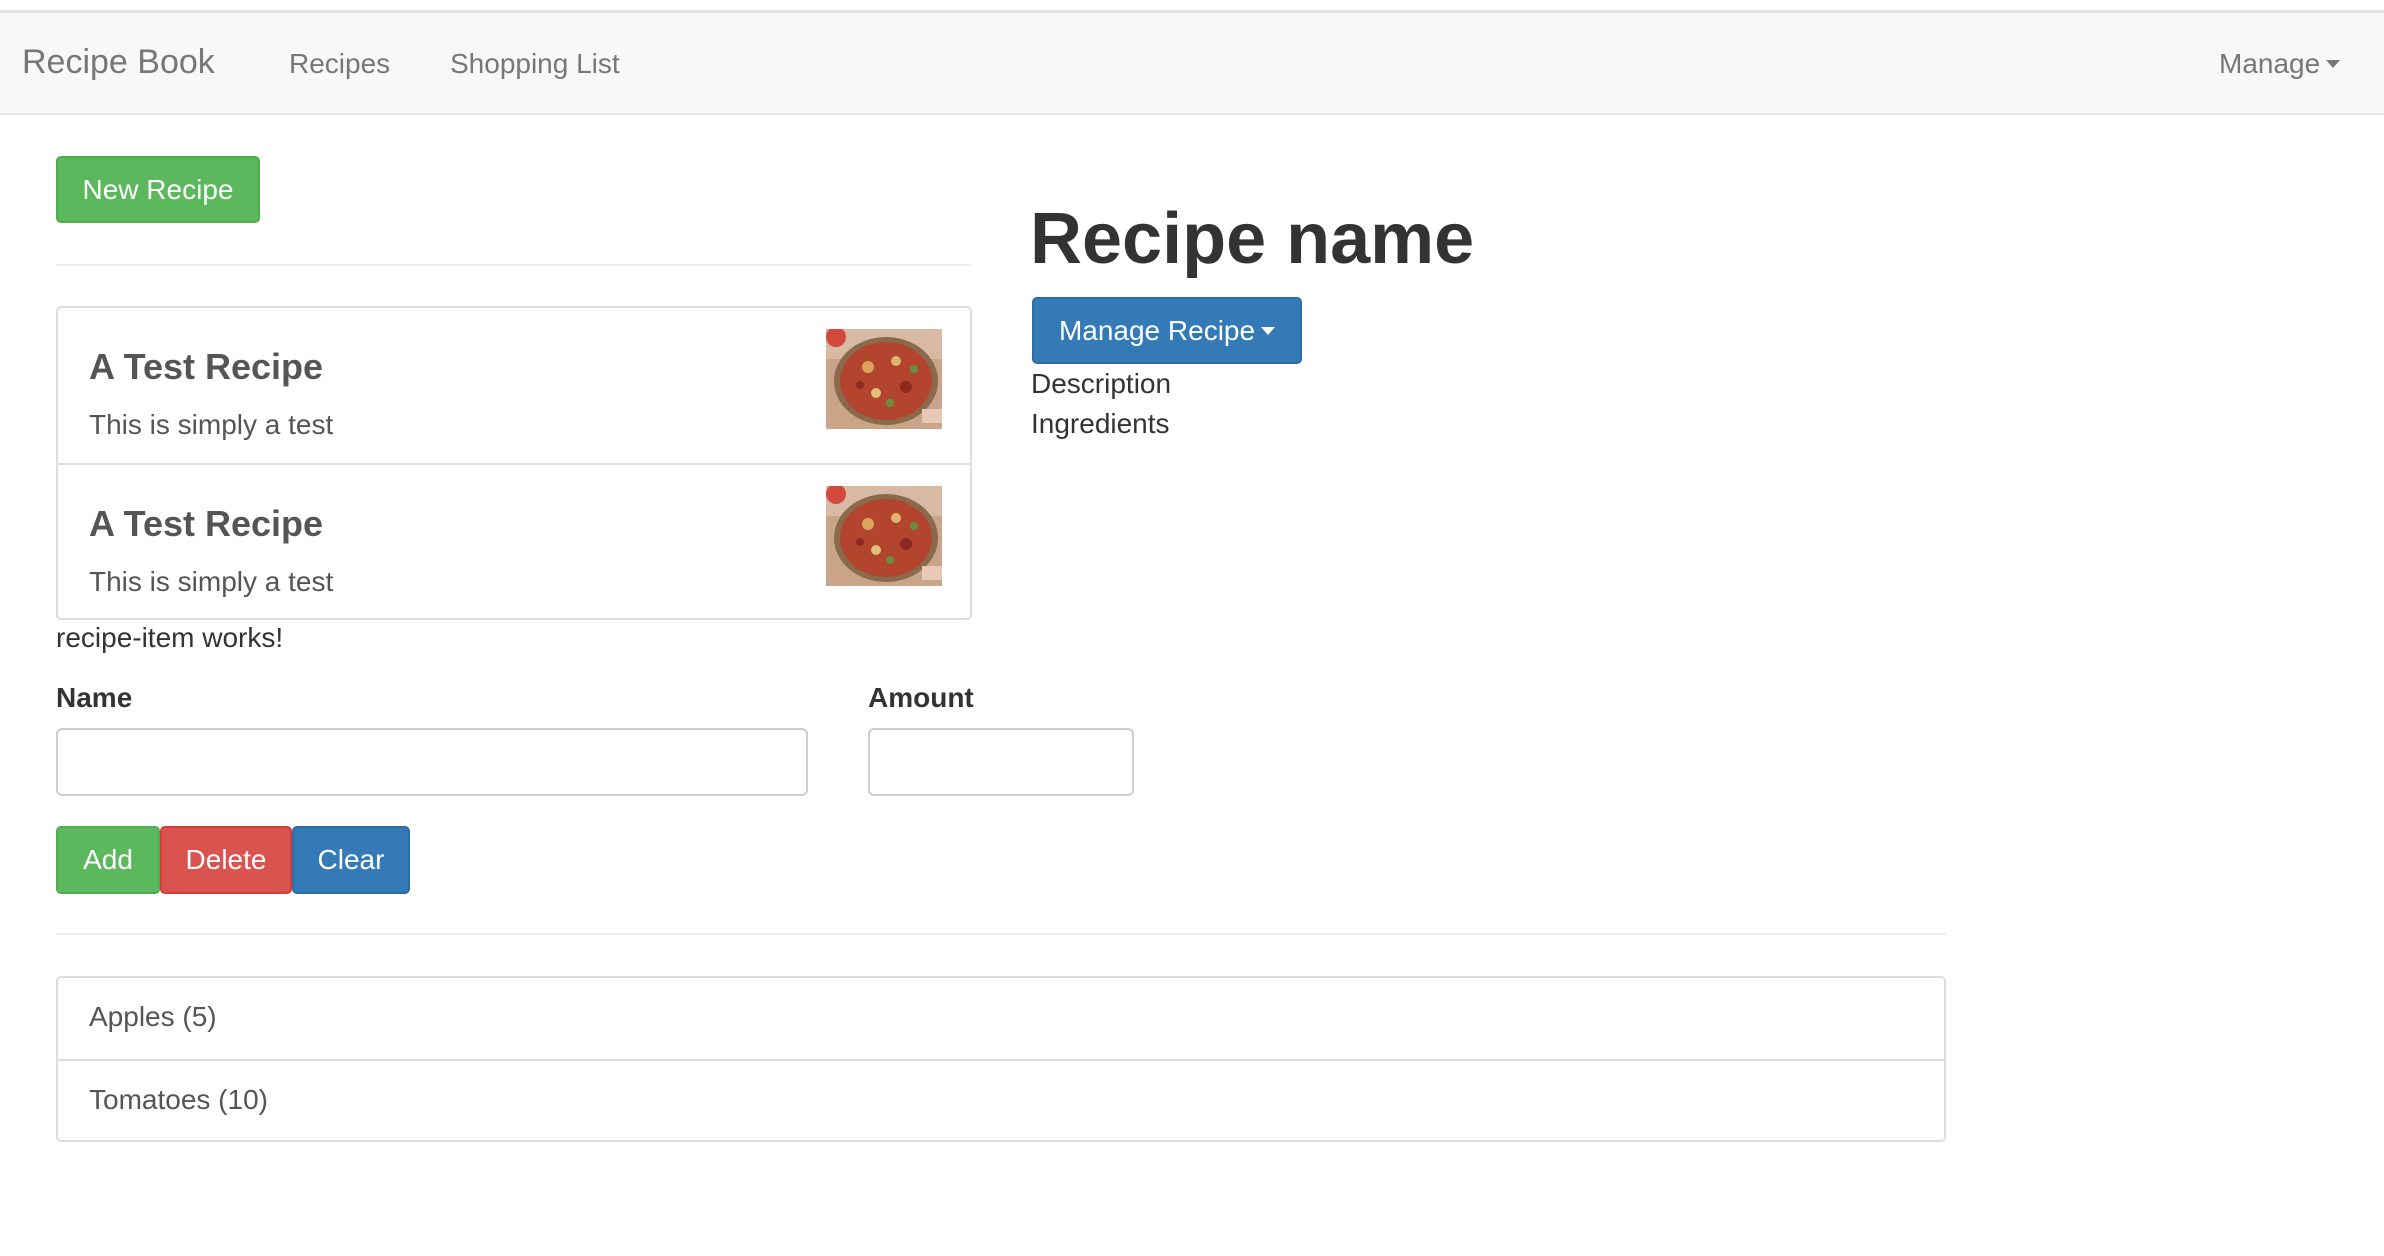 This screenshot has height=1256, width=2384. What do you see at coordinates (921, 697) in the screenshot?
I see `amount-label: Amount` at bounding box center [921, 697].